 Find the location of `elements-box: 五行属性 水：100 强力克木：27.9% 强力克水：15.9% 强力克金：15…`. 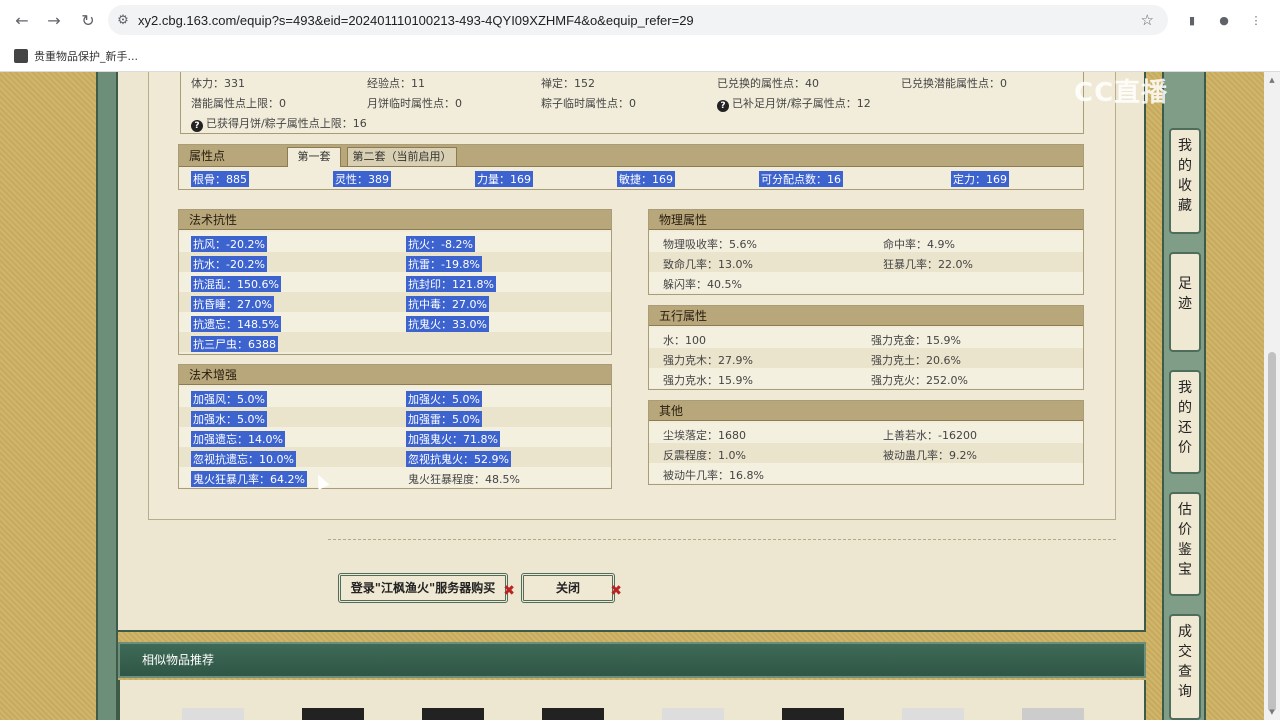

elements-box: 五行属性 水：100 强力克木：27.9% 强力克水：15.9% 强力克金：15… is located at coordinates (866, 347).